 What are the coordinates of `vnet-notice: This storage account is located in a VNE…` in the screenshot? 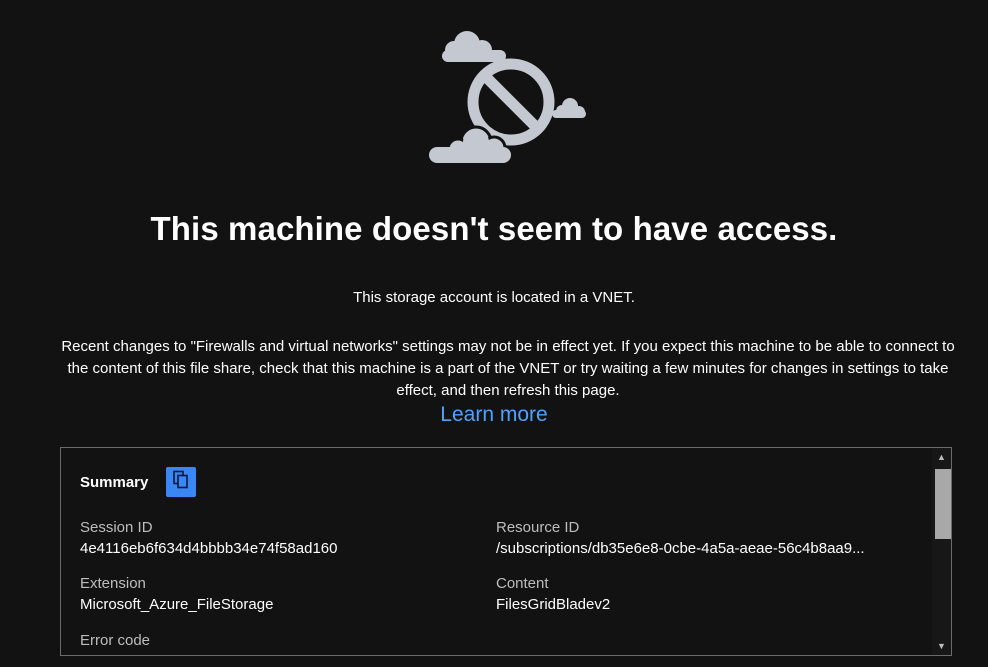 It's located at (494, 297).